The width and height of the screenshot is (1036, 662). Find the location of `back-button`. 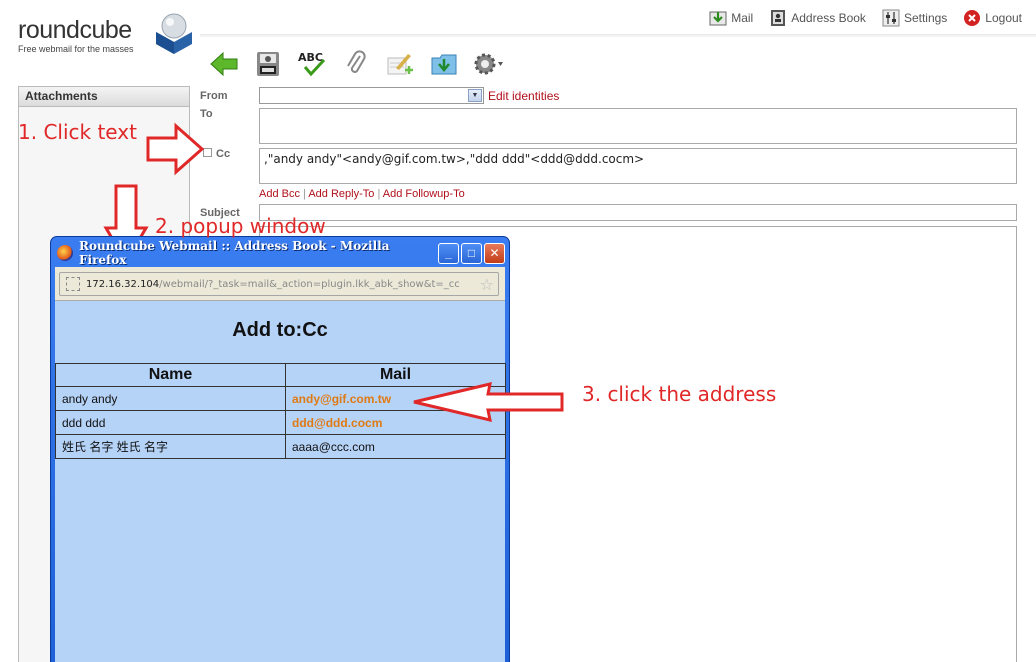

back-button is located at coordinates (224, 64).